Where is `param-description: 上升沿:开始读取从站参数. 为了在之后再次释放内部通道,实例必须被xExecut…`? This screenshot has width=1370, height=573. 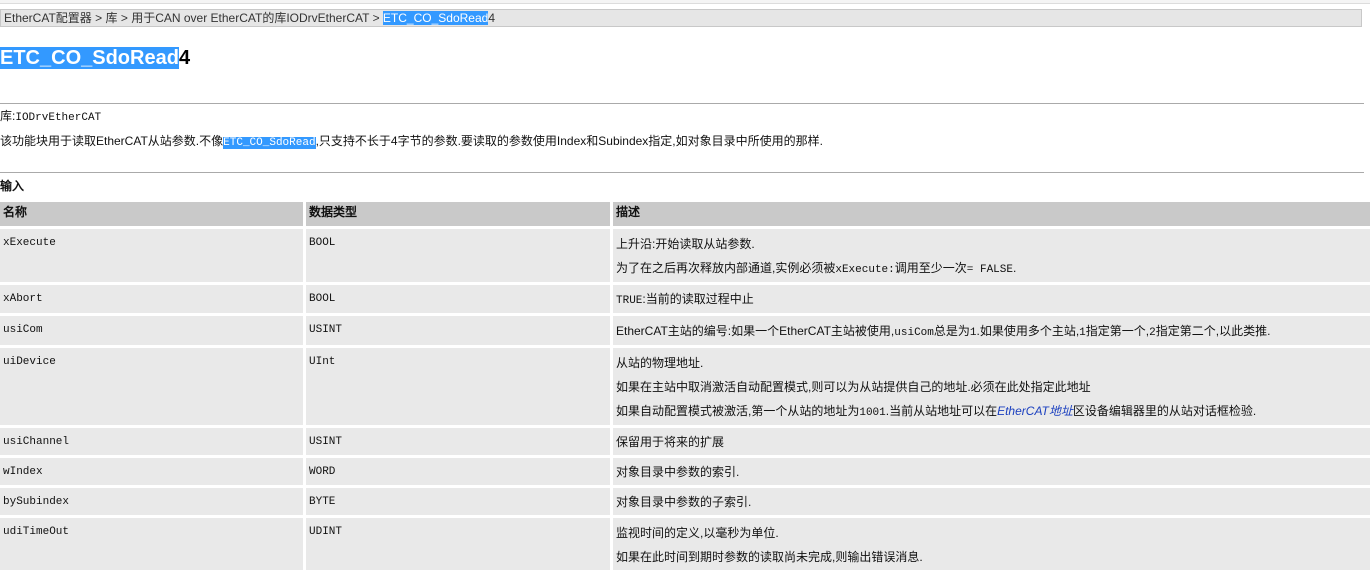
param-description: 上升沿:开始读取从站参数. 为了在之后再次释放内部通道,实例必须被xExecut… is located at coordinates (991, 255).